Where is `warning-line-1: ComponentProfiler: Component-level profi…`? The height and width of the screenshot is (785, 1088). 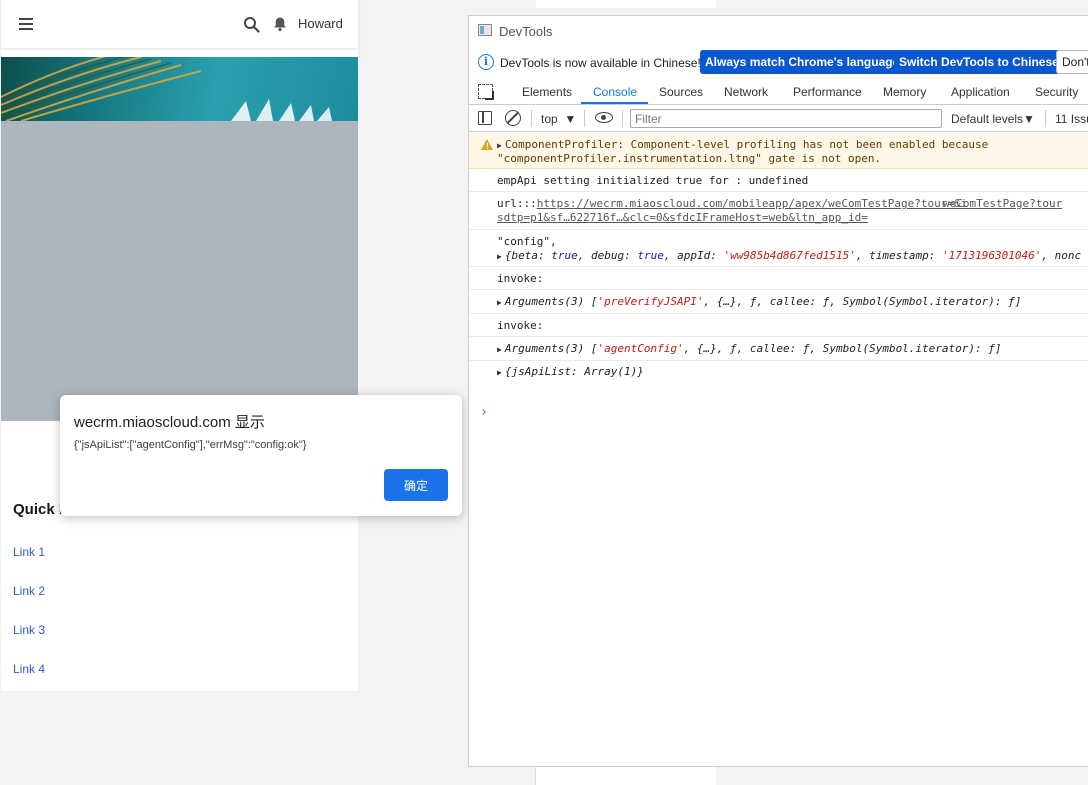
warning-line-1: ComponentProfiler: Component-level profi… is located at coordinates (746, 144).